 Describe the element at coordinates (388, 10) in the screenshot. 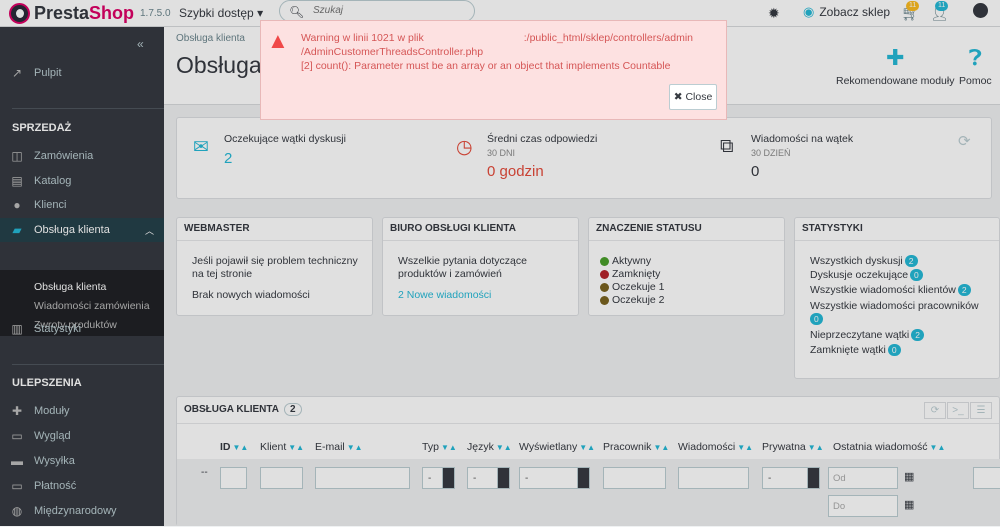

I see `search-input` at that location.